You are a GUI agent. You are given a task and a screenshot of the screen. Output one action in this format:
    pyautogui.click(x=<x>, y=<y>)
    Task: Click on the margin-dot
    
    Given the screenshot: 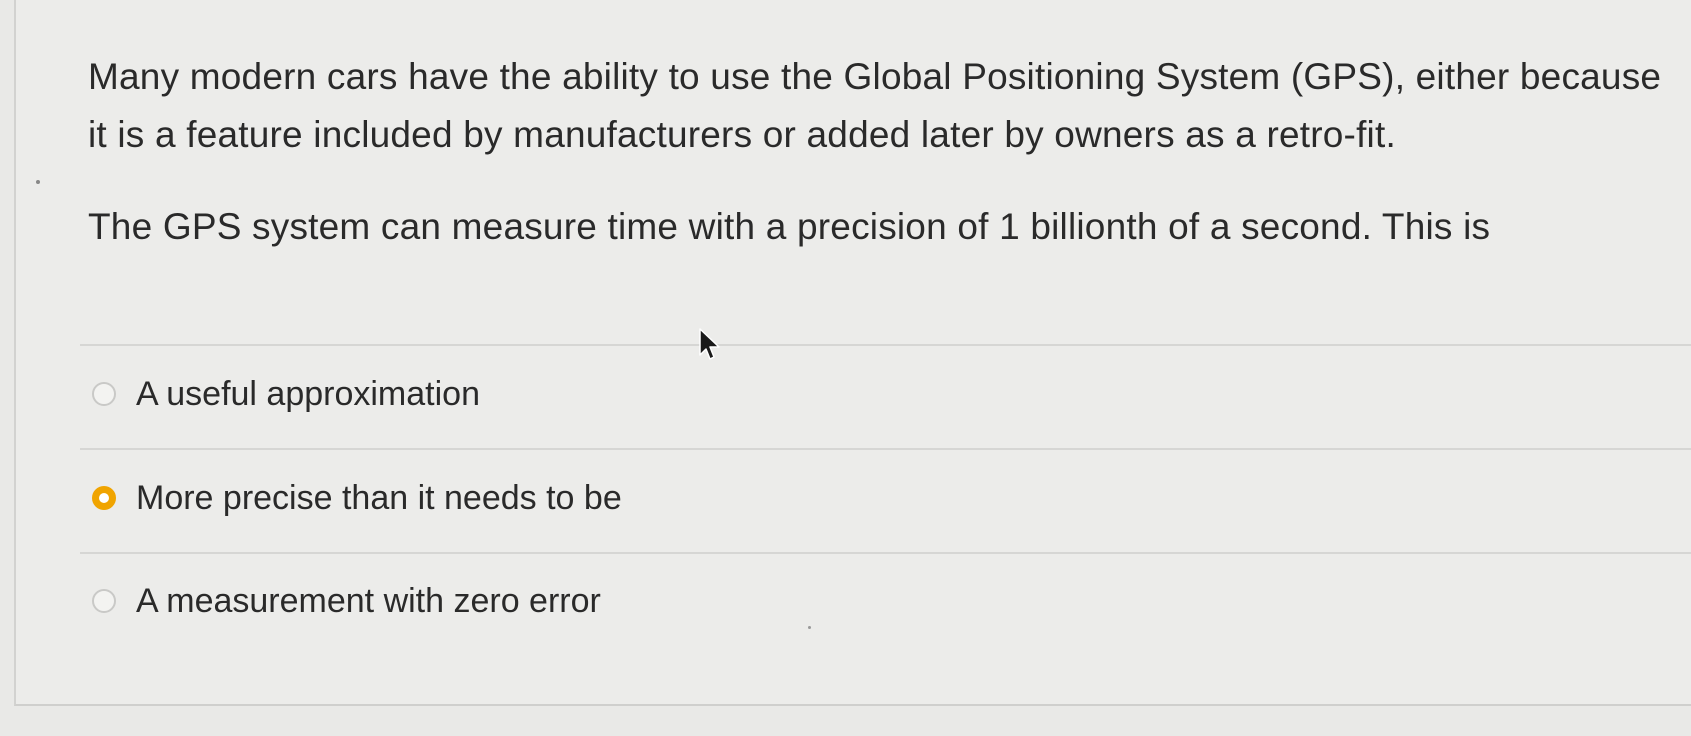 What is the action you would take?
    pyautogui.click(x=38, y=182)
    